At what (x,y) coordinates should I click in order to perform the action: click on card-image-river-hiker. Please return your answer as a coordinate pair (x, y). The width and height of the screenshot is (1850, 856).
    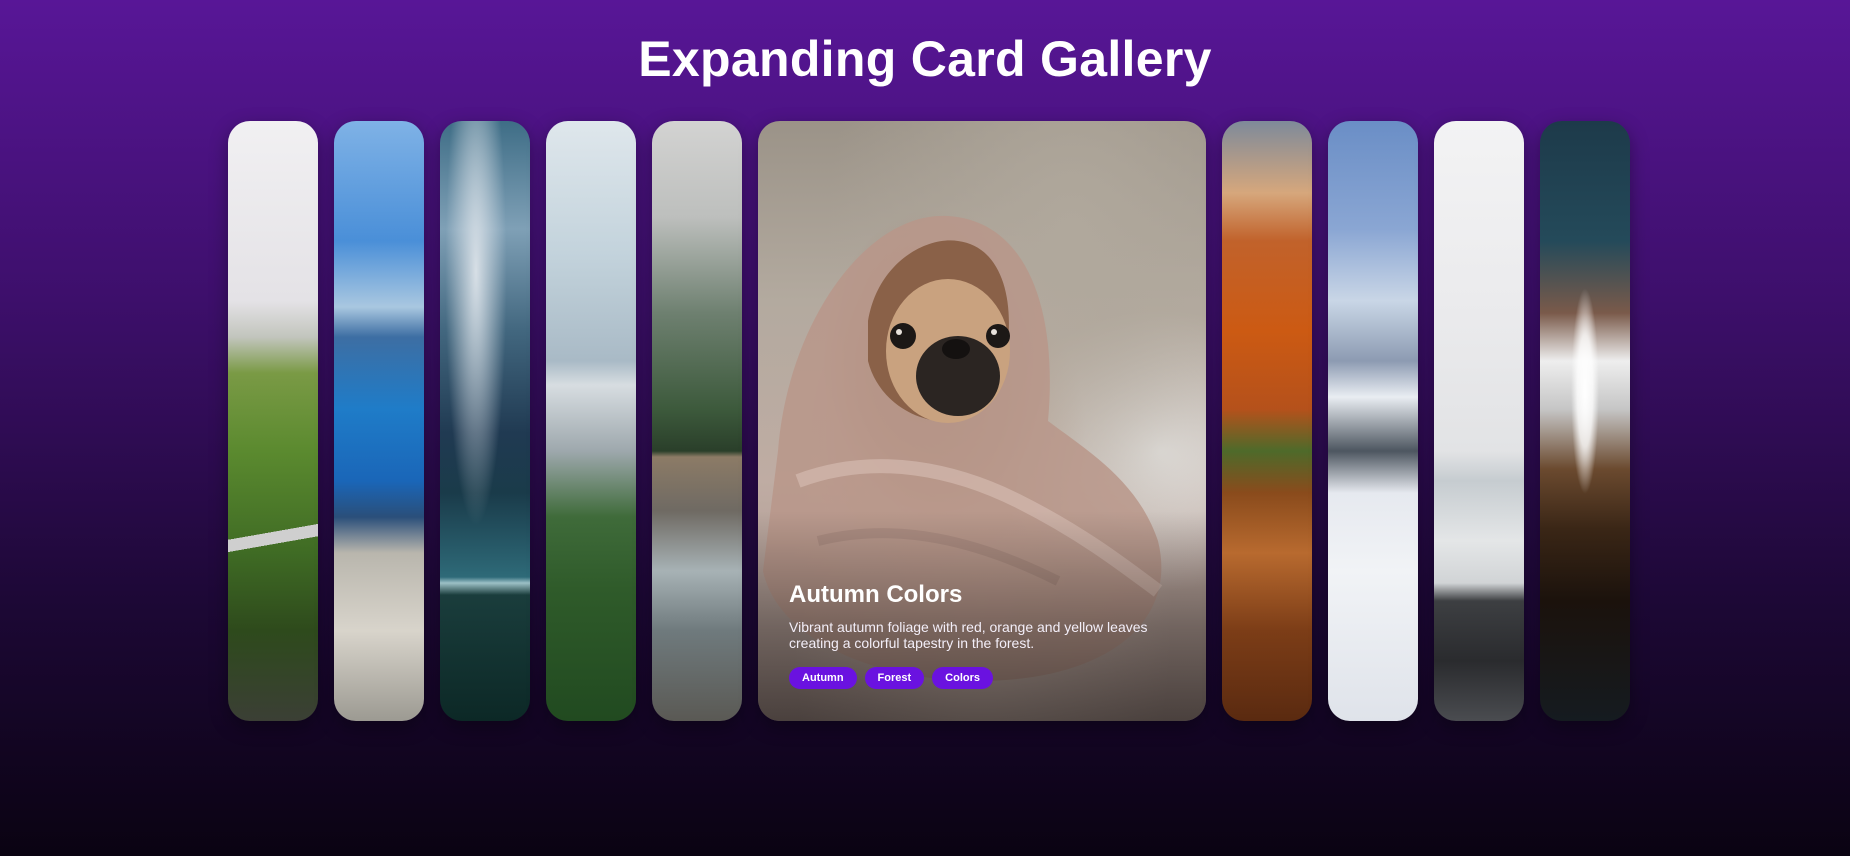
    Looking at the image, I should click on (697, 421).